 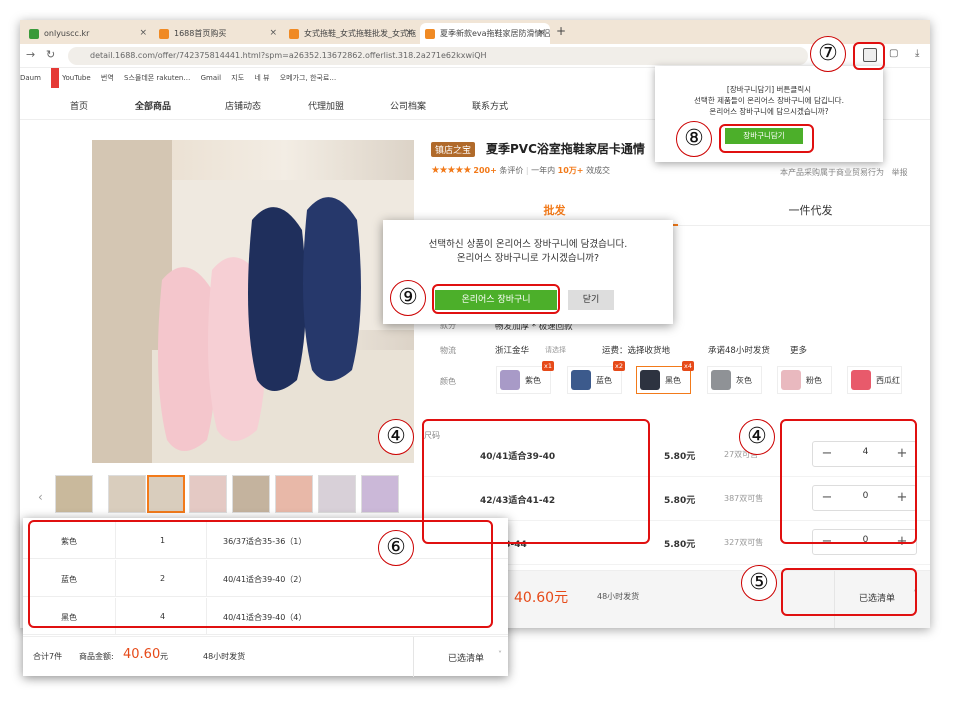 What do you see at coordinates (360, 33) in the screenshot?
I see `tab-label: 女式拖鞋_女式拖鞋批发_女式拖` at bounding box center [360, 33].